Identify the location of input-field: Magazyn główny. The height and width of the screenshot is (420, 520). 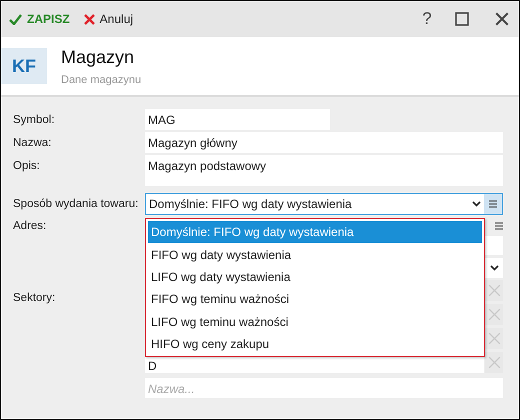
(324, 142).